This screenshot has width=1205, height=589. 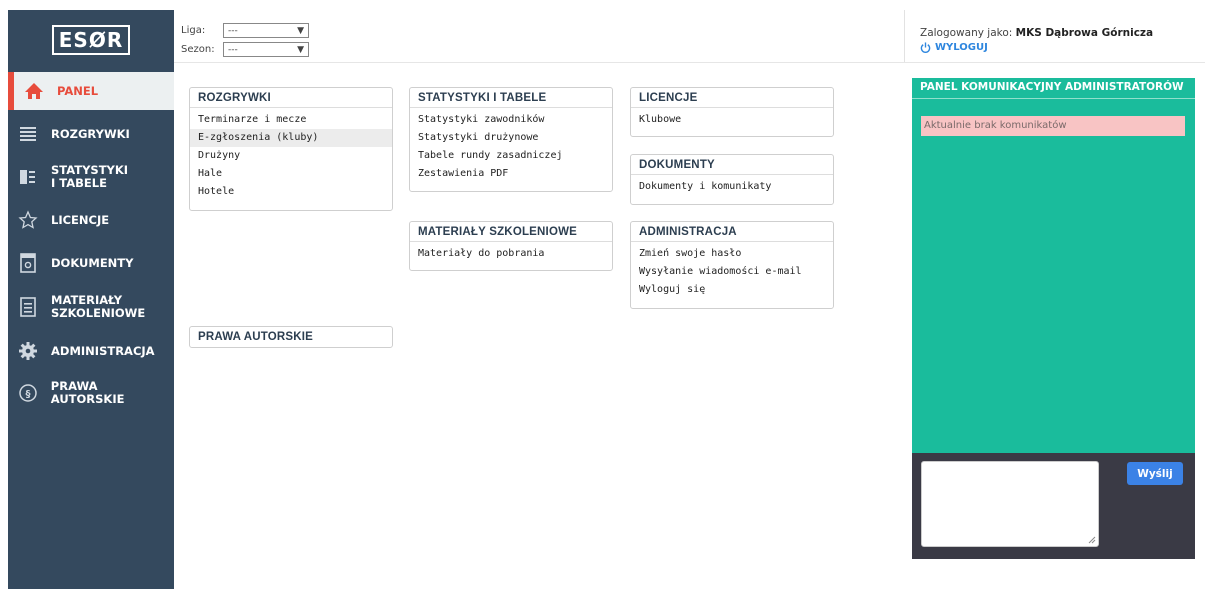 What do you see at coordinates (511, 120) in the screenshot?
I see `link-statystyki-zawodnikow: Statystyki zawodników` at bounding box center [511, 120].